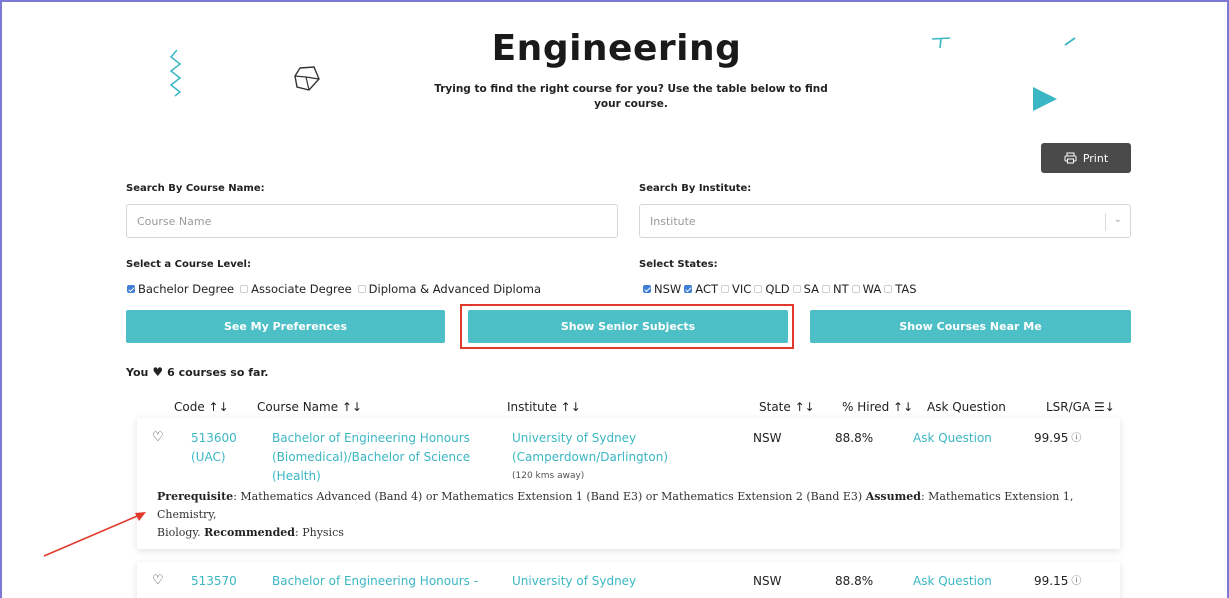  What do you see at coordinates (455, 289) in the screenshot?
I see `diploma-label: Diploma & Advanced Diploma` at bounding box center [455, 289].